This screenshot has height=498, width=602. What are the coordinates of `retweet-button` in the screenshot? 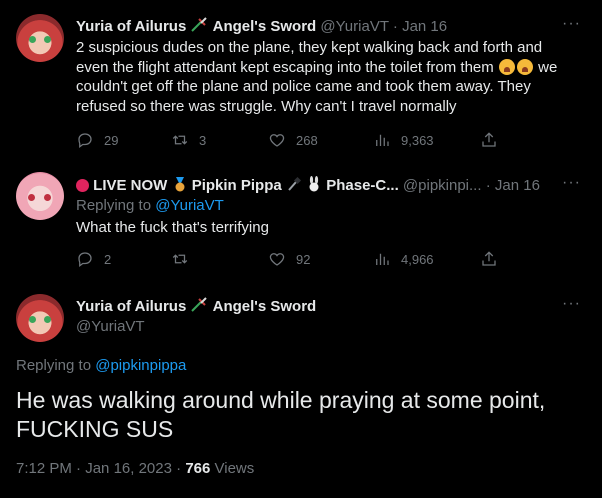 It's located at (219, 259).